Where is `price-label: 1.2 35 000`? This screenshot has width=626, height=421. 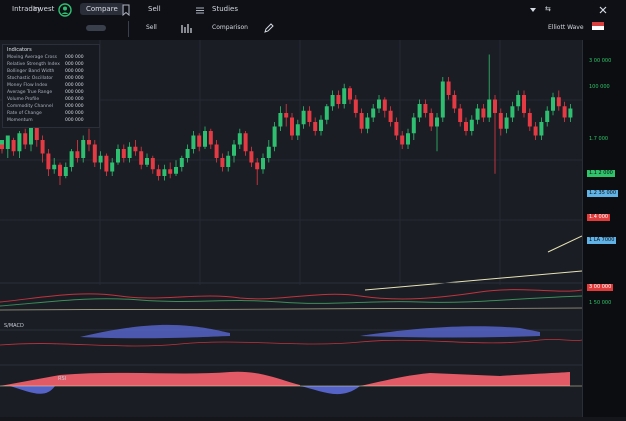
price-label: 1.2 35 000 is located at coordinates (603, 193).